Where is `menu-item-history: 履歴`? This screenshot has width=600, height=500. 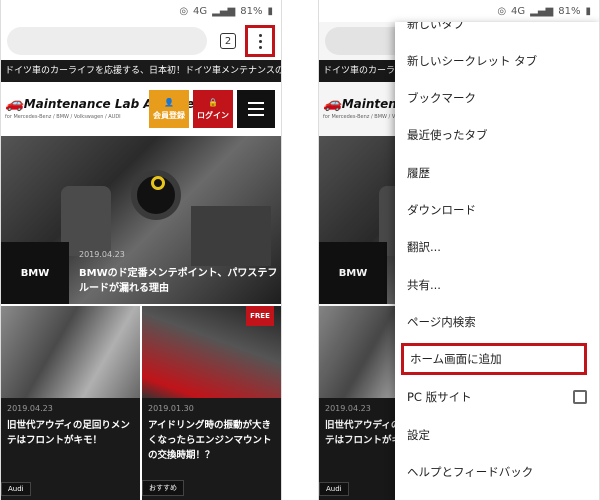 menu-item-history: 履歴 is located at coordinates (497, 173).